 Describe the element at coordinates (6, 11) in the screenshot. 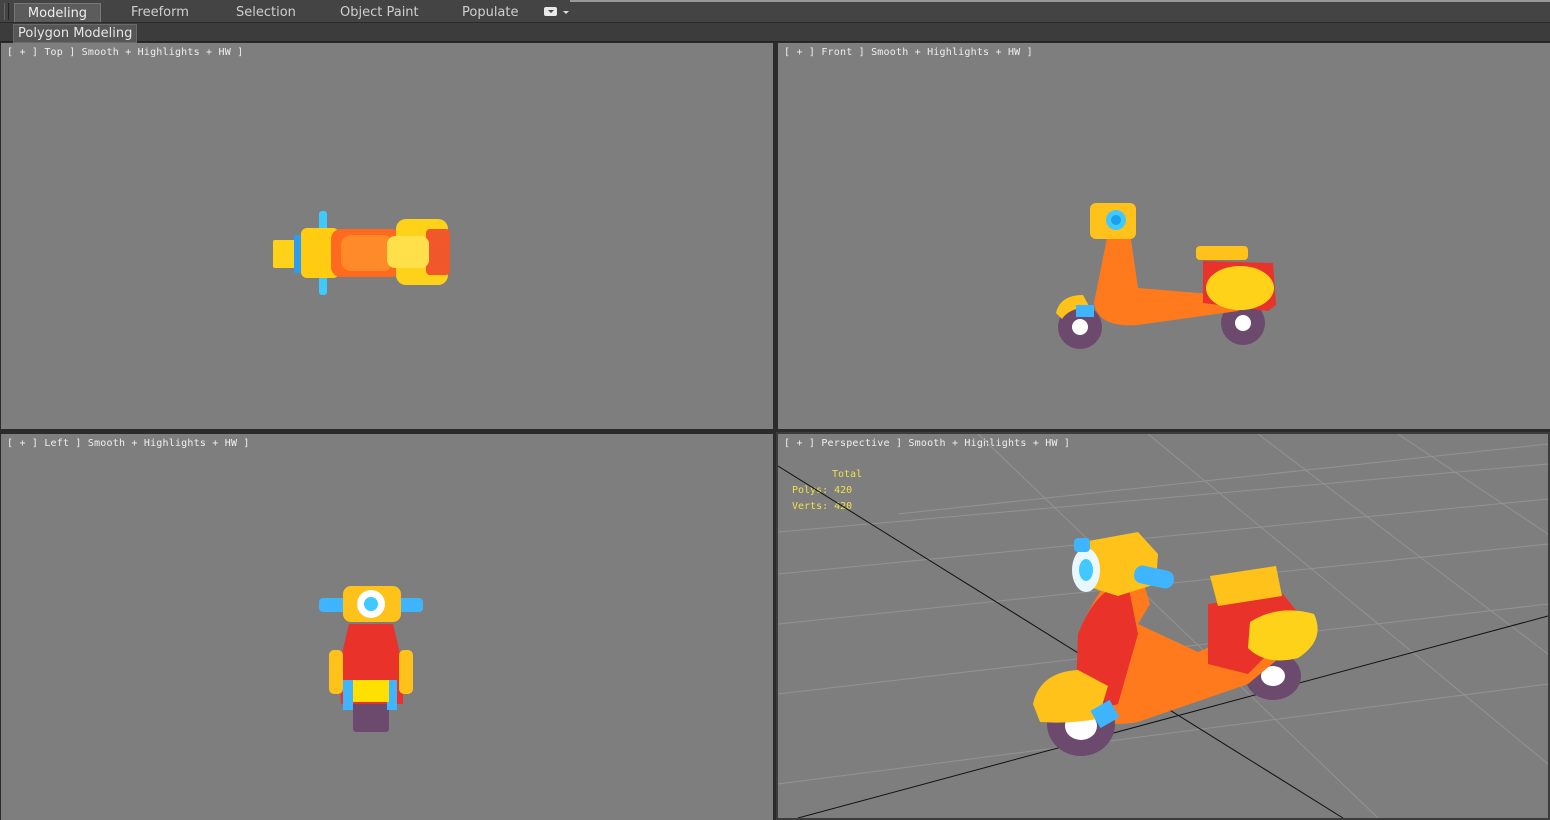

I see `ribbon-grip` at that location.